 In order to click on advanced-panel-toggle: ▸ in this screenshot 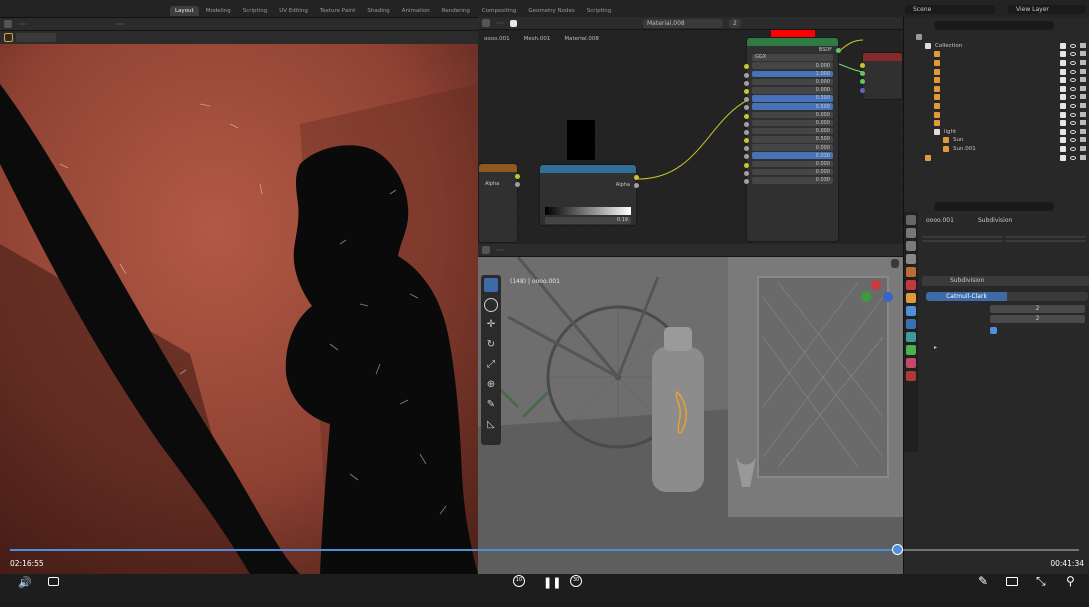, I will do `click(935, 347)`.